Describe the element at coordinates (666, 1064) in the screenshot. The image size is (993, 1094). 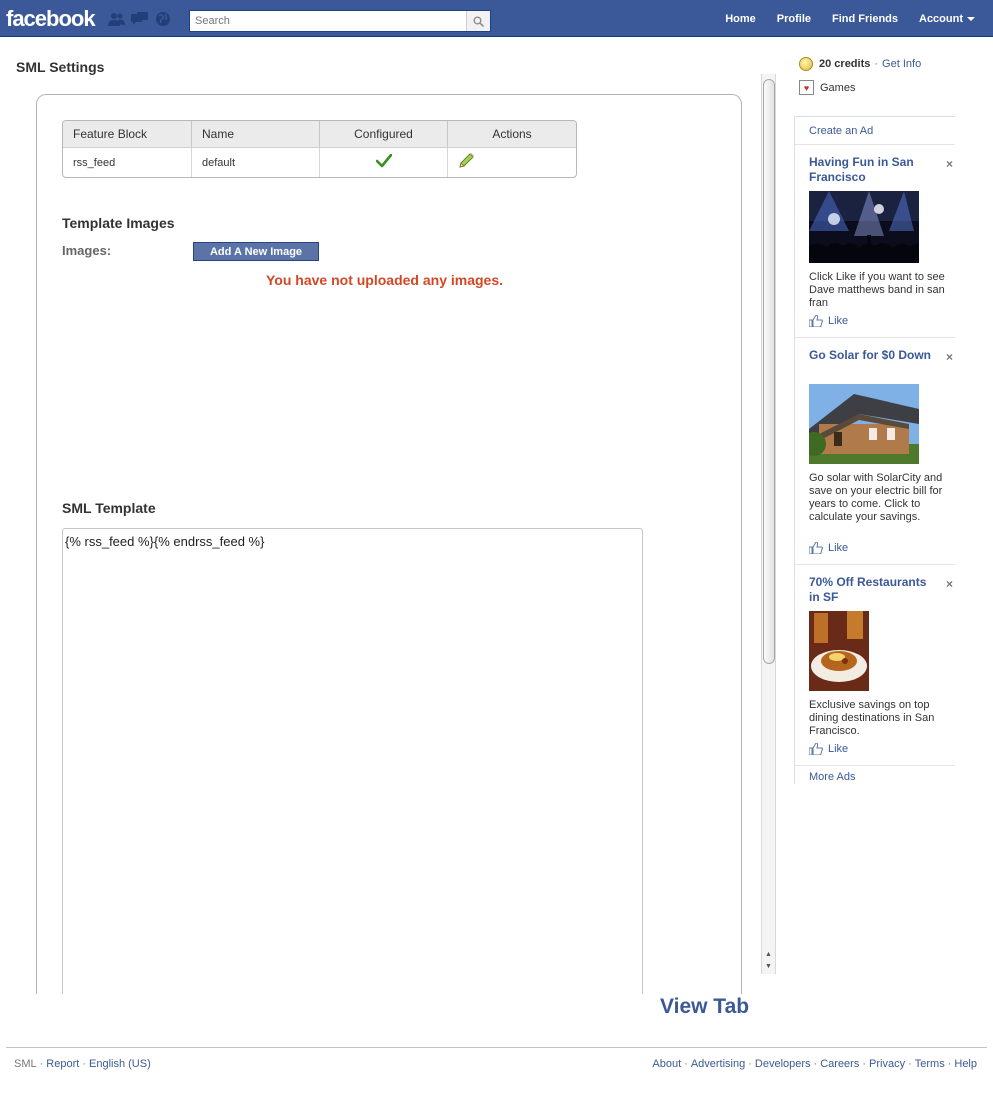
I see `footer-about-link: About` at that location.